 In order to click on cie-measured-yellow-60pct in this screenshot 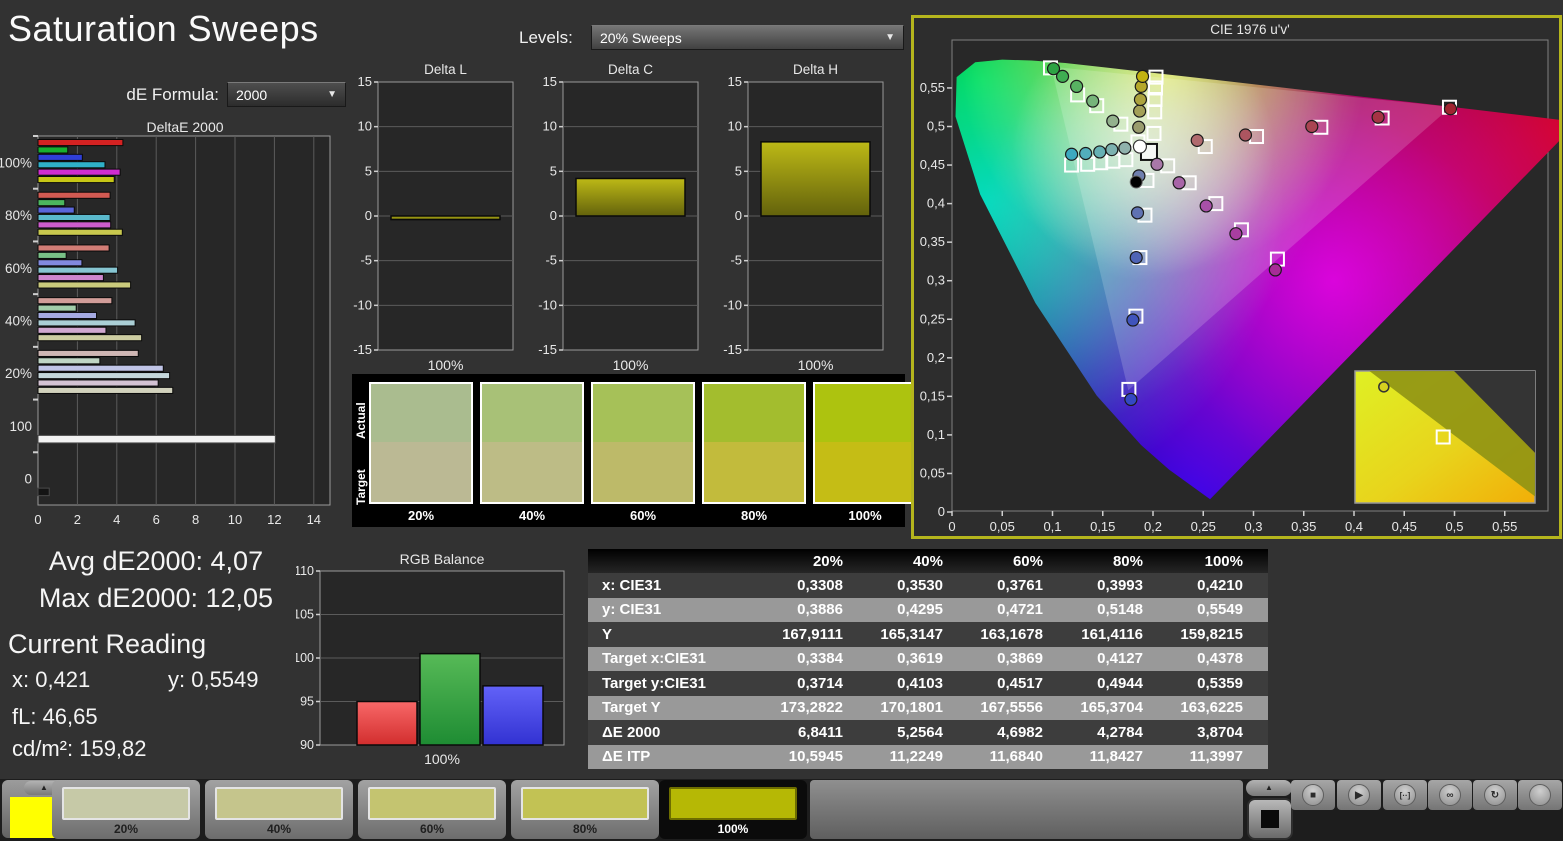, I will do `click(1140, 99)`.